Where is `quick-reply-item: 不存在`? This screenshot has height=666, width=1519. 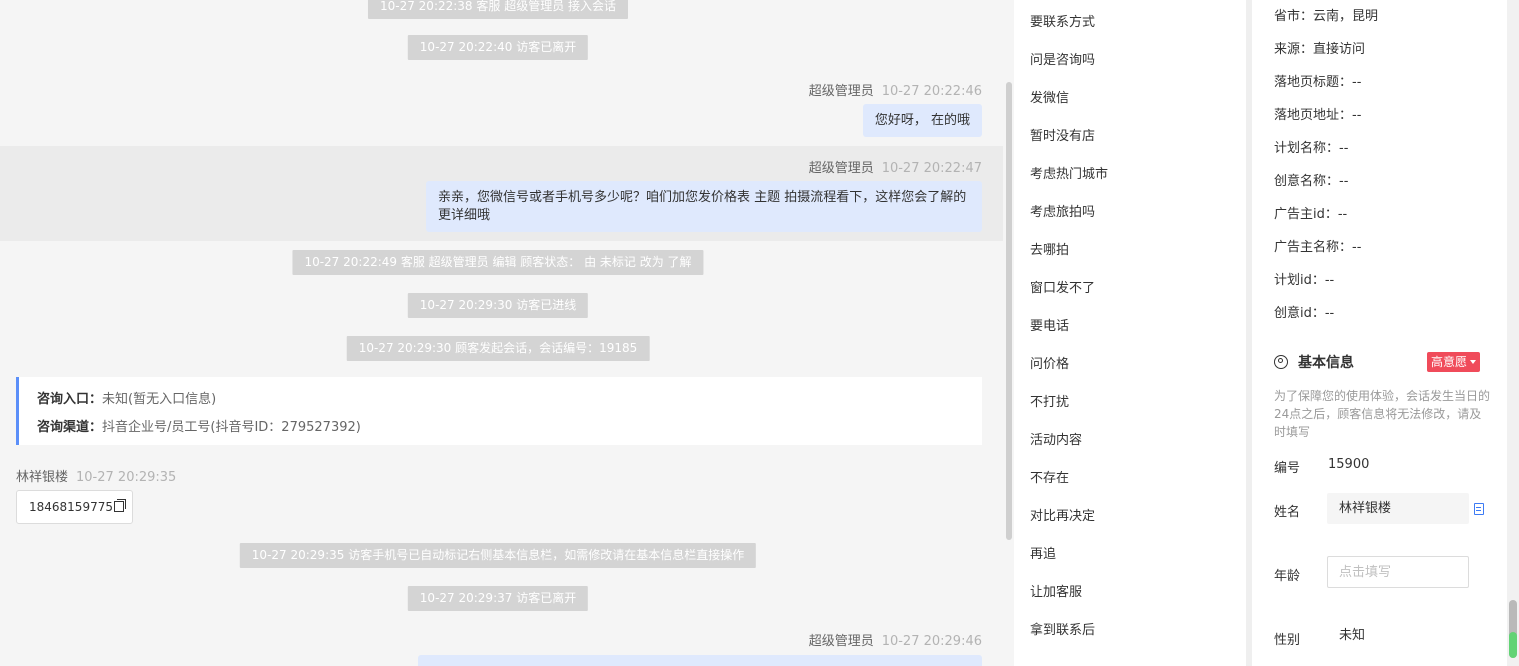
quick-reply-item: 不存在 is located at coordinates (1049, 476).